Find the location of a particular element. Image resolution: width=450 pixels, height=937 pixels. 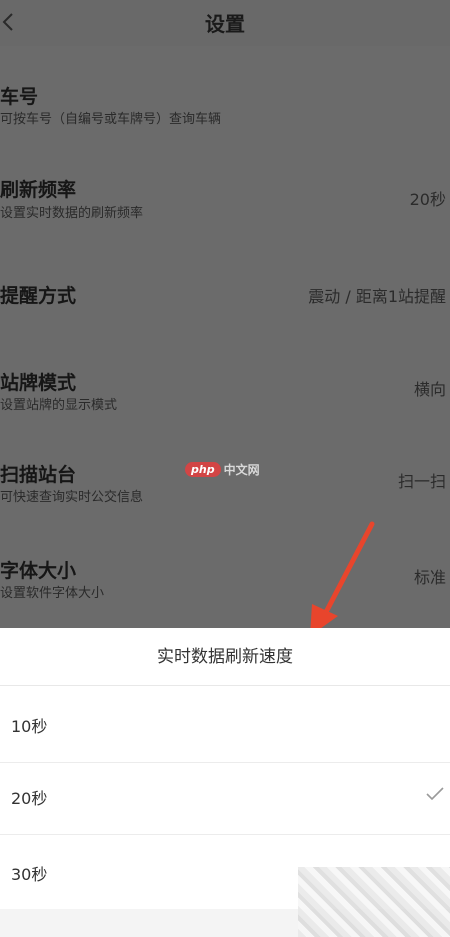

setting-description: 可快速查询实时公交信息 is located at coordinates (72, 497).